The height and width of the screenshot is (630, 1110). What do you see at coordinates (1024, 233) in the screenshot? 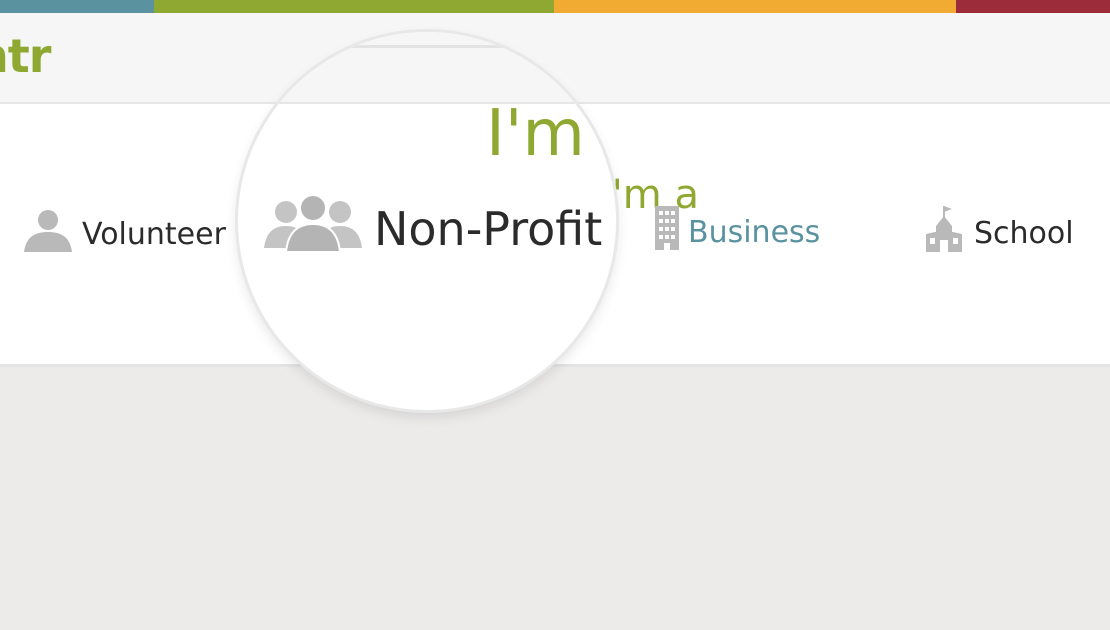
I see `option-school-label: School` at bounding box center [1024, 233].